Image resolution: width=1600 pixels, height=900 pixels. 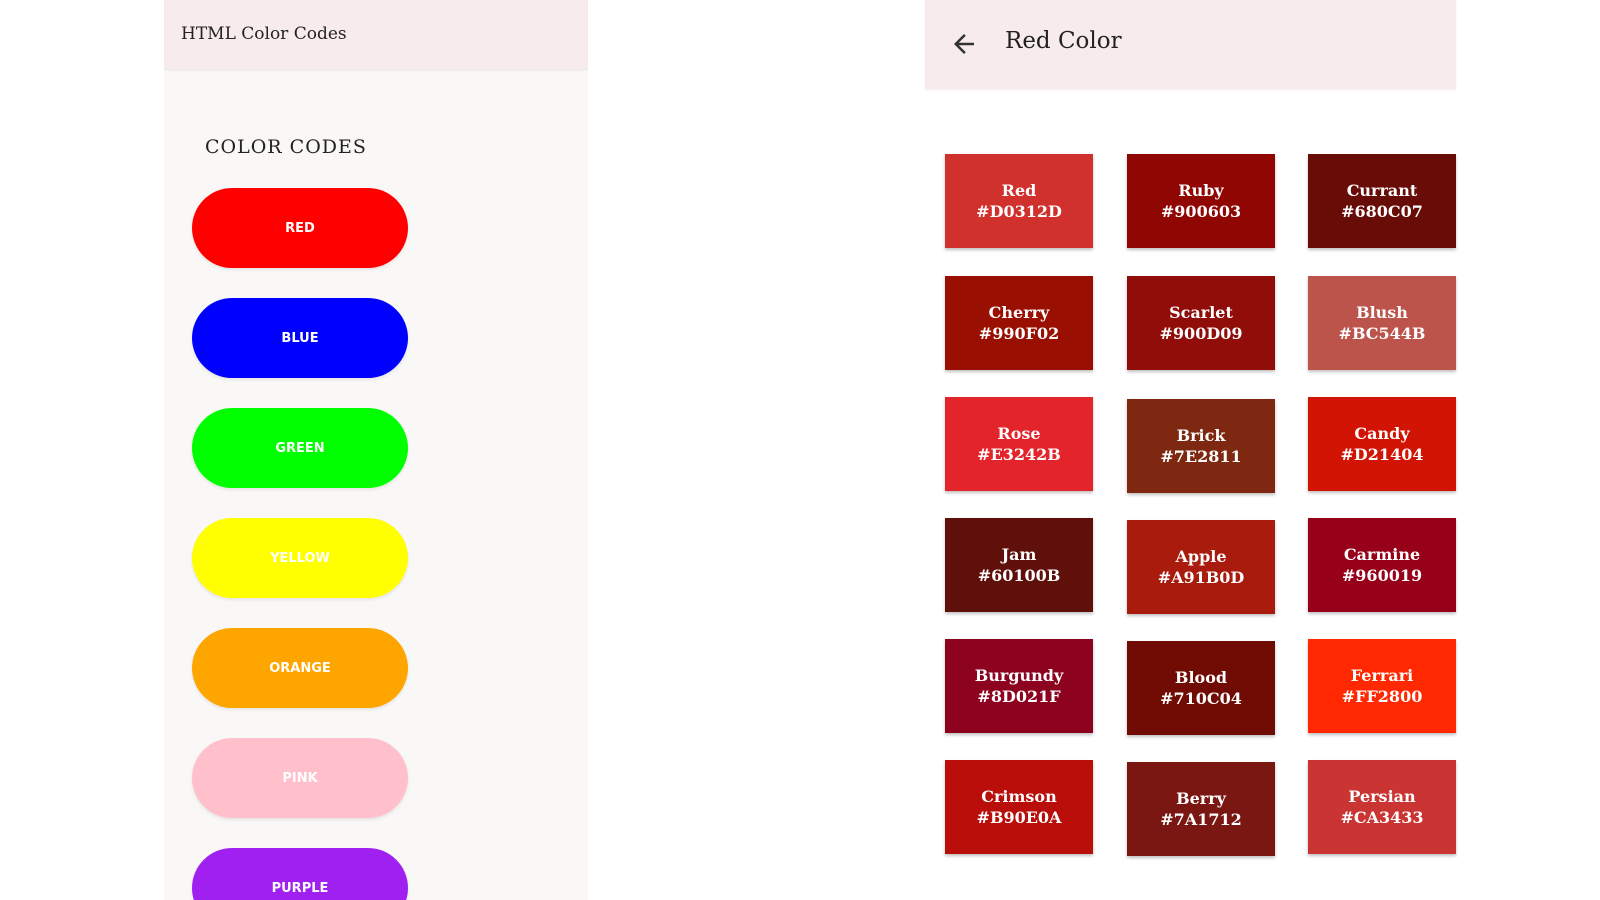 What do you see at coordinates (1201, 190) in the screenshot?
I see `swatch-name: Ruby` at bounding box center [1201, 190].